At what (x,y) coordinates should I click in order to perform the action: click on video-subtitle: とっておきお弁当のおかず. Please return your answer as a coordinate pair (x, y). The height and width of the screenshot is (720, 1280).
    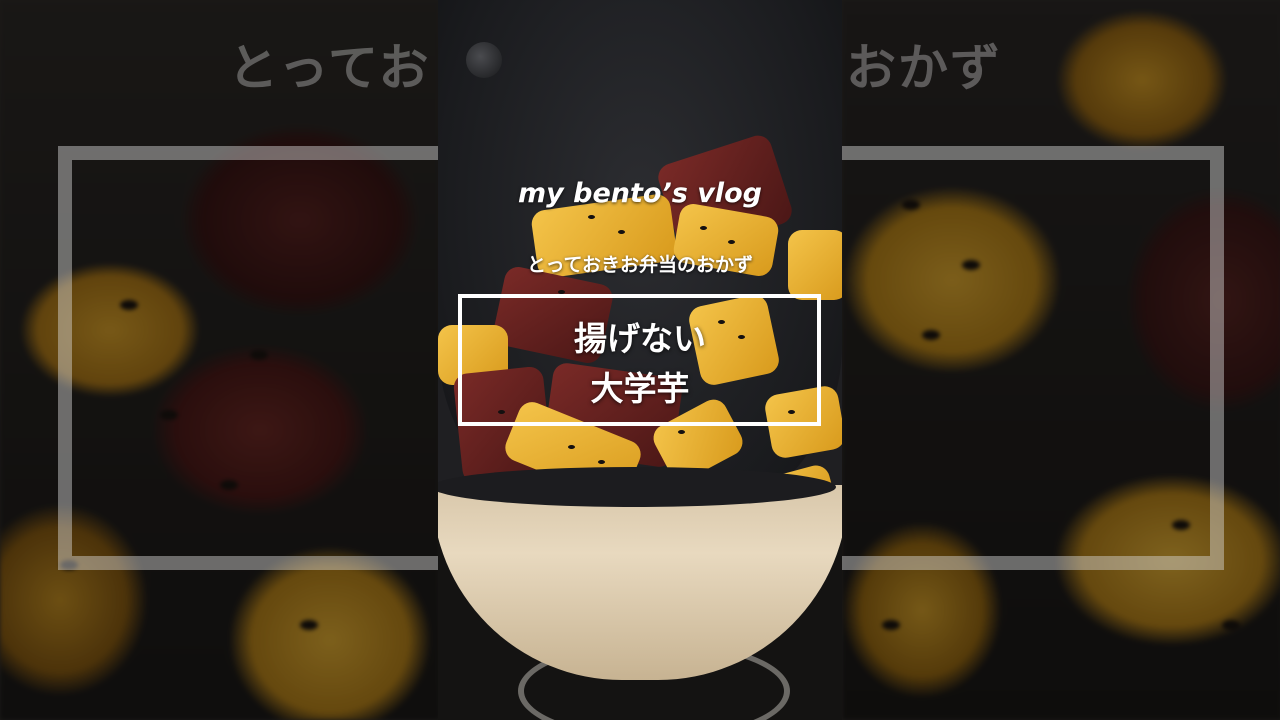
    Looking at the image, I should click on (640, 265).